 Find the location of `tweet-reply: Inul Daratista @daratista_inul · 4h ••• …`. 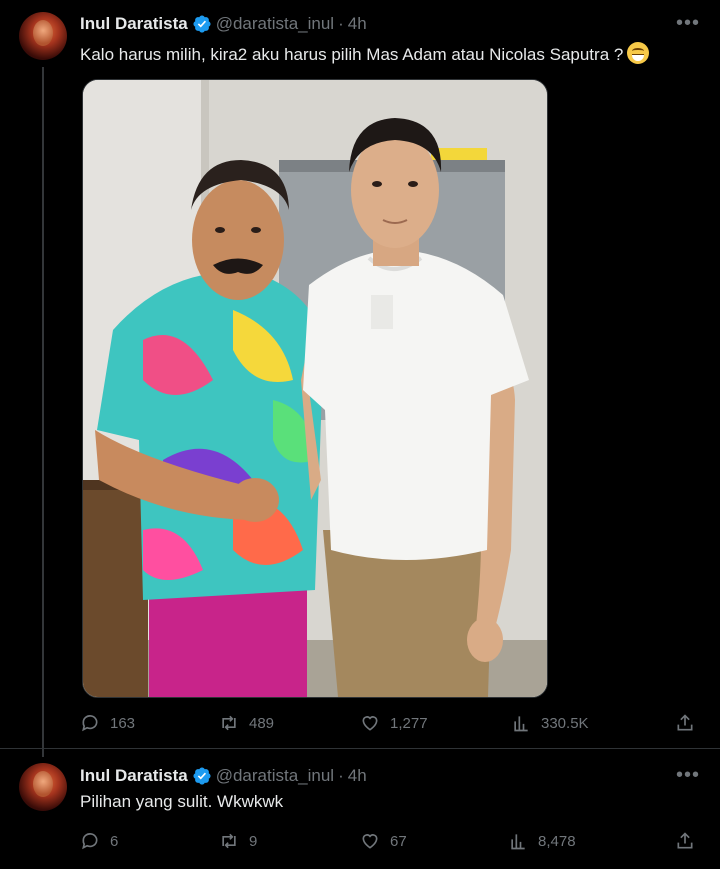

tweet-reply: Inul Daratista @daratista_inul · 4h ••• … is located at coordinates (360, 809).